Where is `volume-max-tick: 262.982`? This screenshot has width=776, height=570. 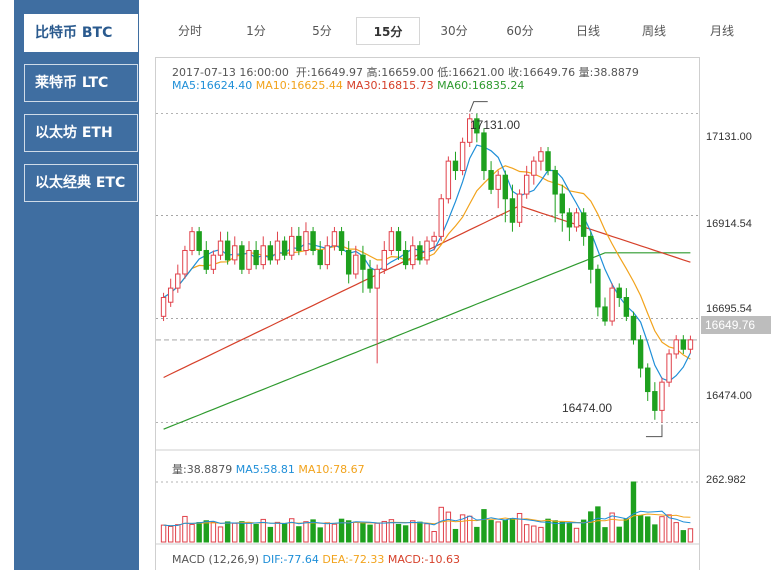 volume-max-tick: 262.982 is located at coordinates (726, 480).